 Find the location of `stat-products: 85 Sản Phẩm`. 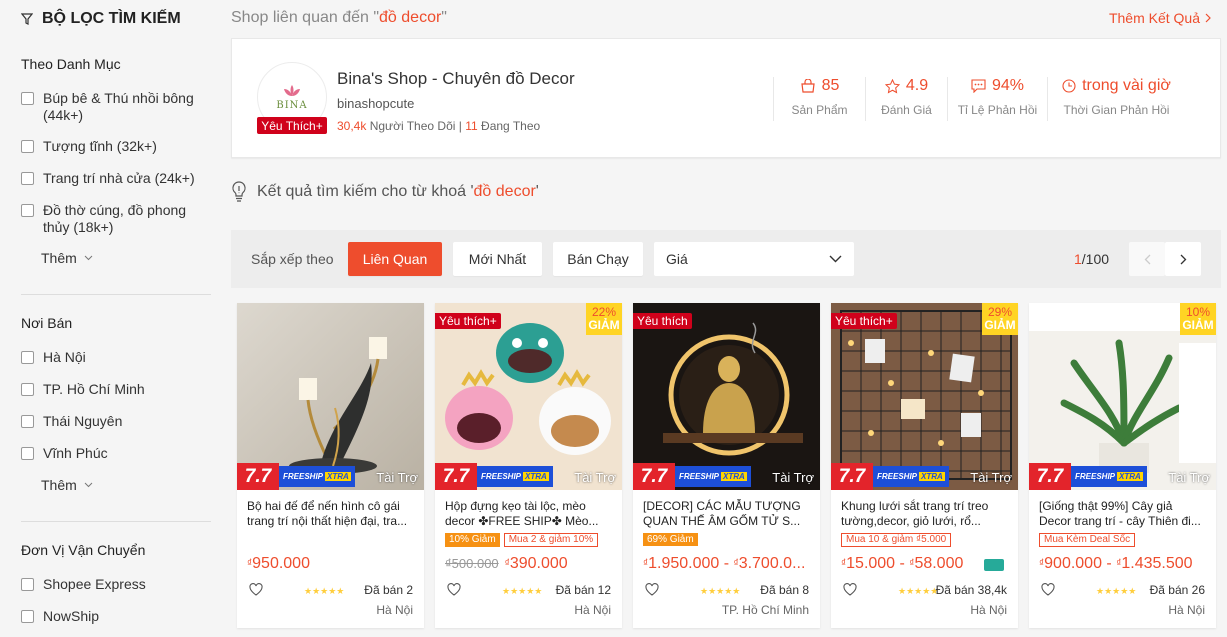

stat-products: 85 Sản Phẩm is located at coordinates (819, 99).